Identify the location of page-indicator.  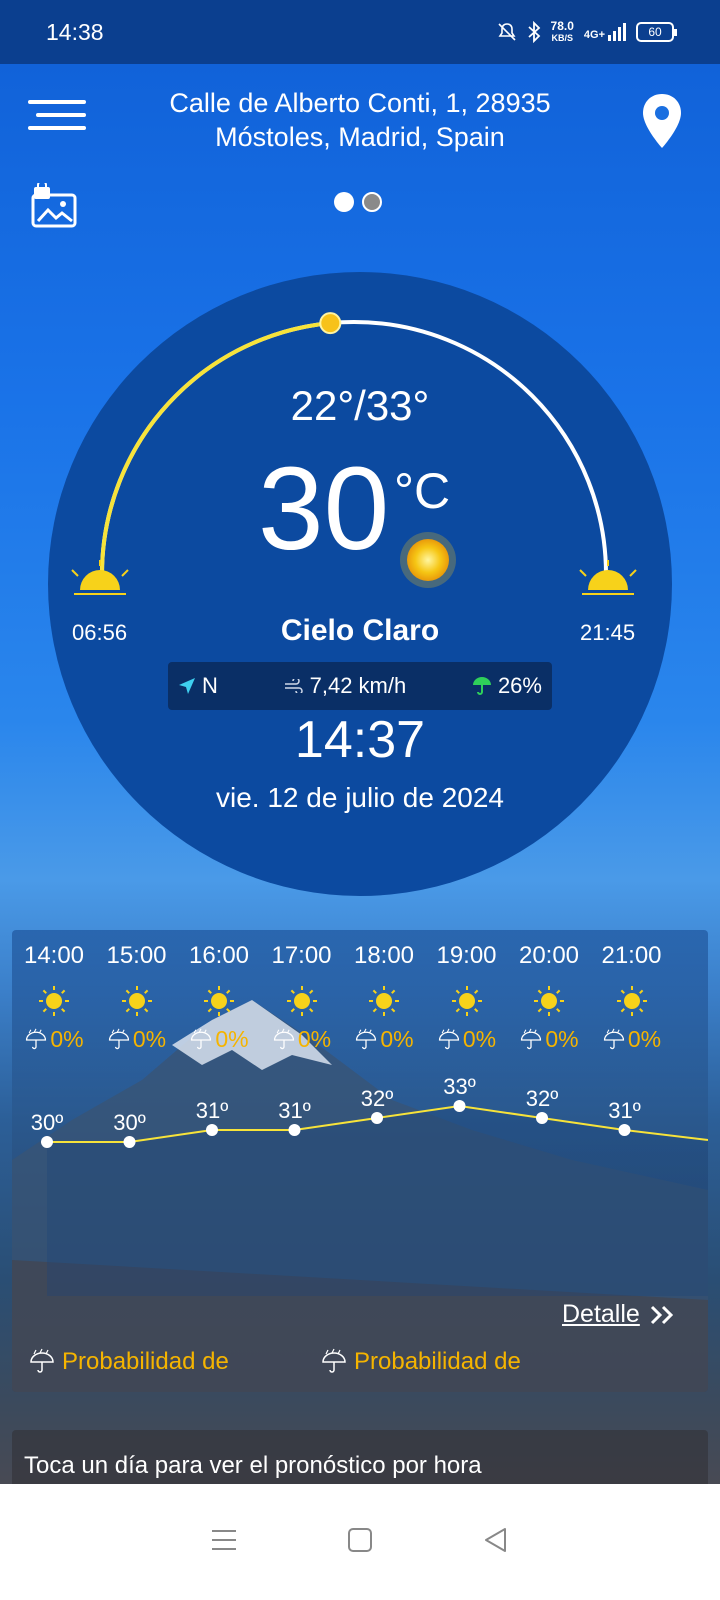
(358, 202).